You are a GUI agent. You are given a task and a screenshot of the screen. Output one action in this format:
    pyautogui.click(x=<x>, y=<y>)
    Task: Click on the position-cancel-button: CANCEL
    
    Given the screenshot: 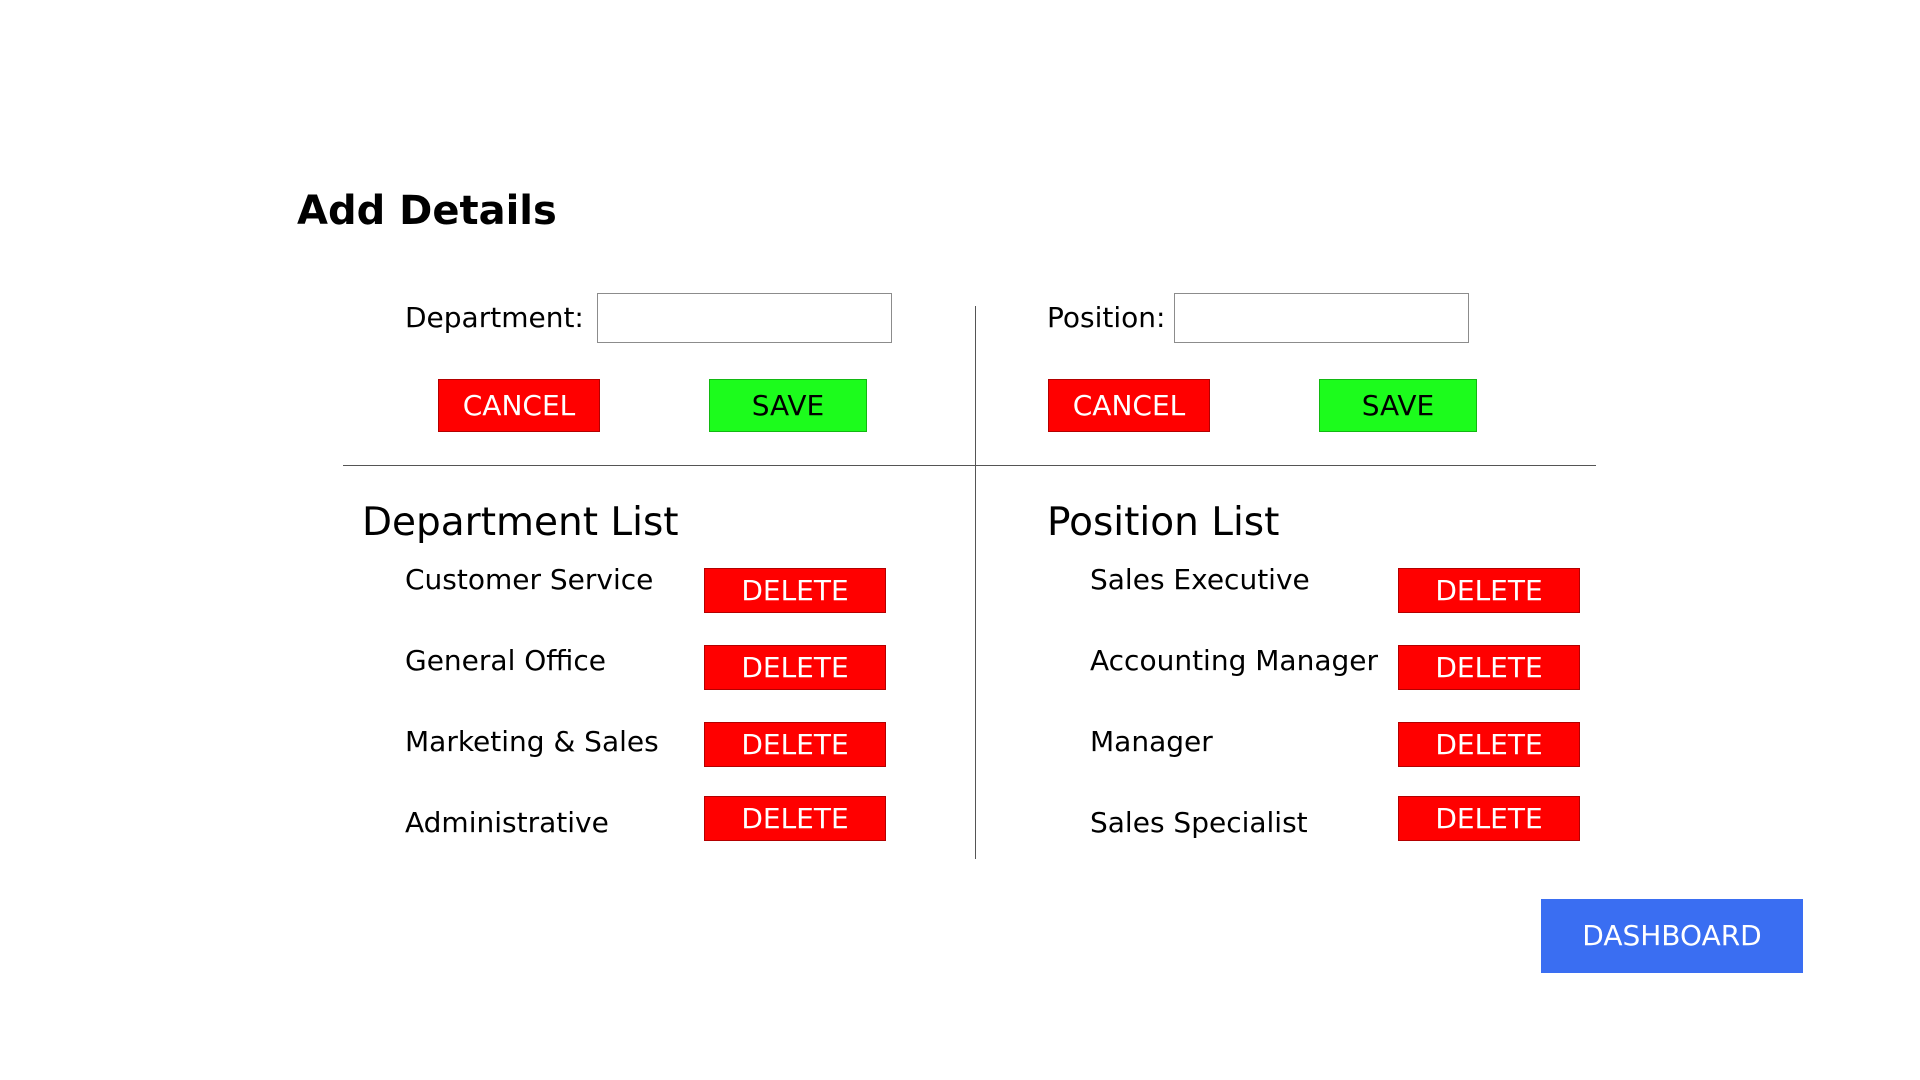 What is the action you would take?
    pyautogui.click(x=1129, y=405)
    